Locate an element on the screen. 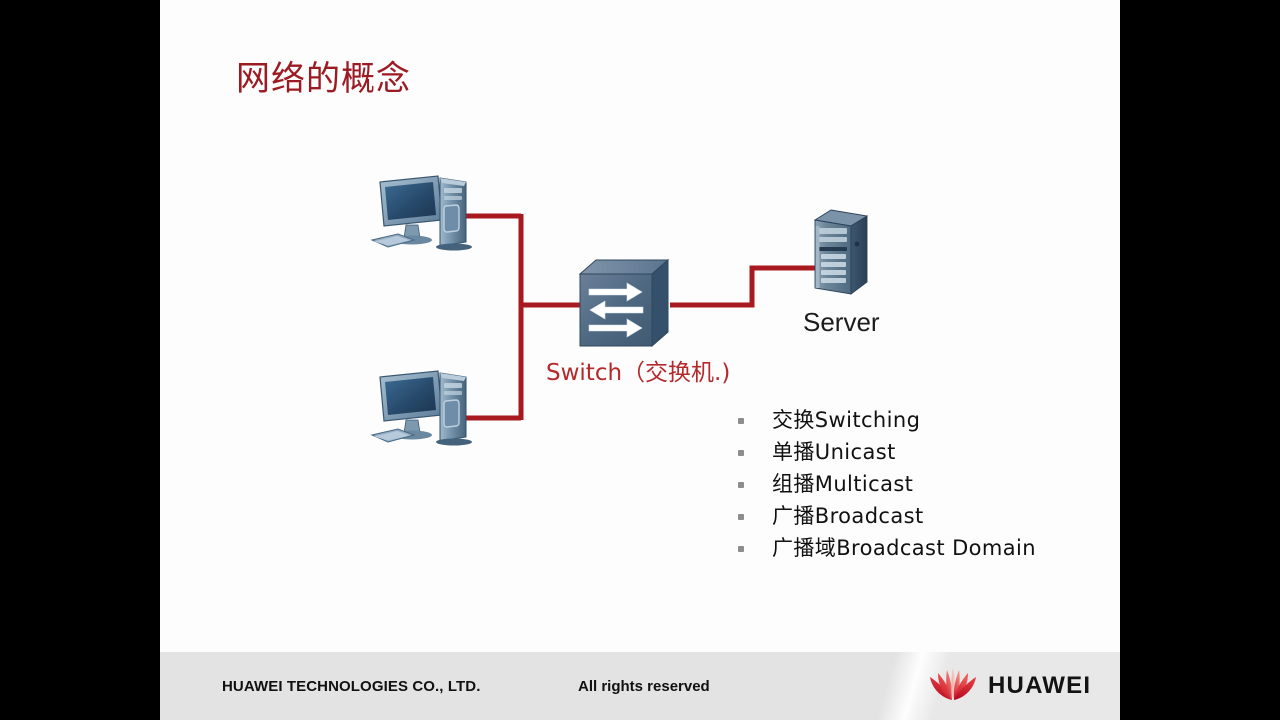  footer-rights-text: All rights reserved is located at coordinates (644, 686).